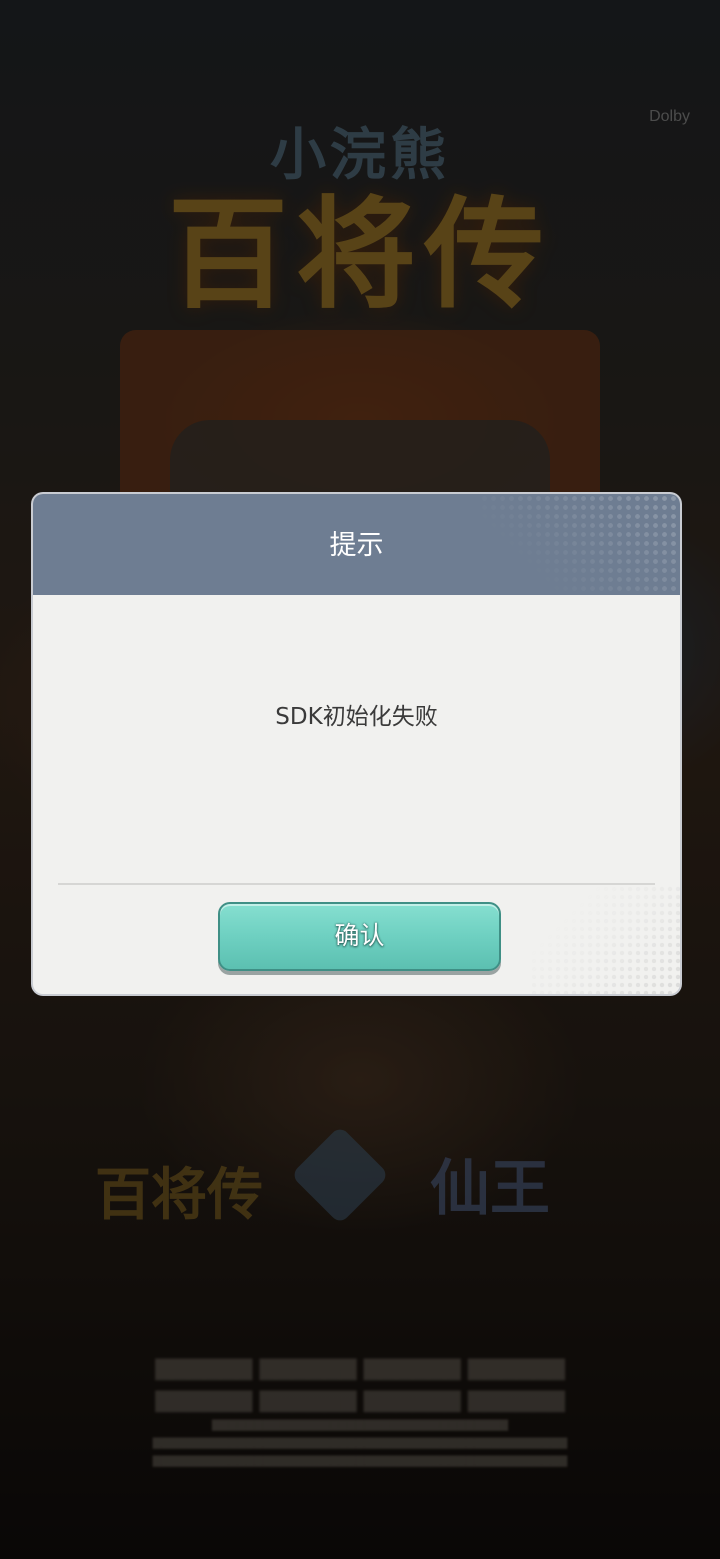 The height and width of the screenshot is (1559, 720). Describe the element at coordinates (356, 717) in the screenshot. I see `dialog-message: SDK初始化失败` at that location.